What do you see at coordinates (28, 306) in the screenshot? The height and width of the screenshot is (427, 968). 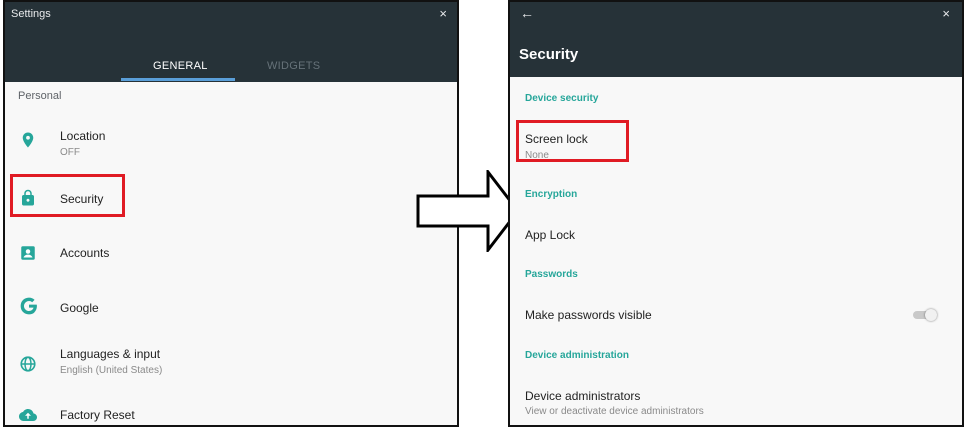 I see `google-g-icon` at bounding box center [28, 306].